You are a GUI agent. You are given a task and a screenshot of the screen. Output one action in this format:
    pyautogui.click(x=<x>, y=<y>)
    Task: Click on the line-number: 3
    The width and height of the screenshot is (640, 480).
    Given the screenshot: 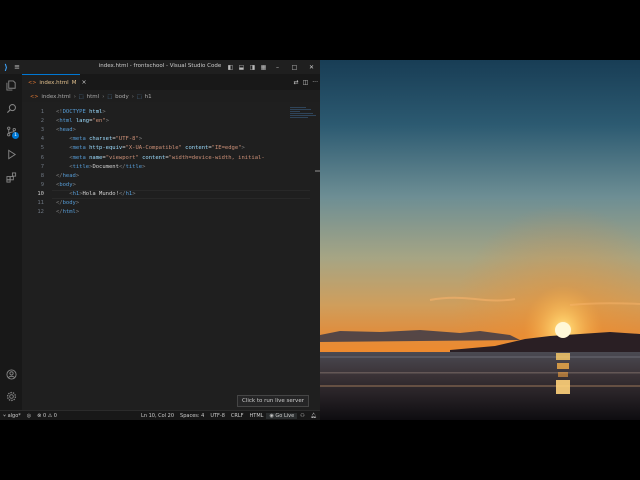 What is the action you would take?
    pyautogui.click(x=42, y=130)
    